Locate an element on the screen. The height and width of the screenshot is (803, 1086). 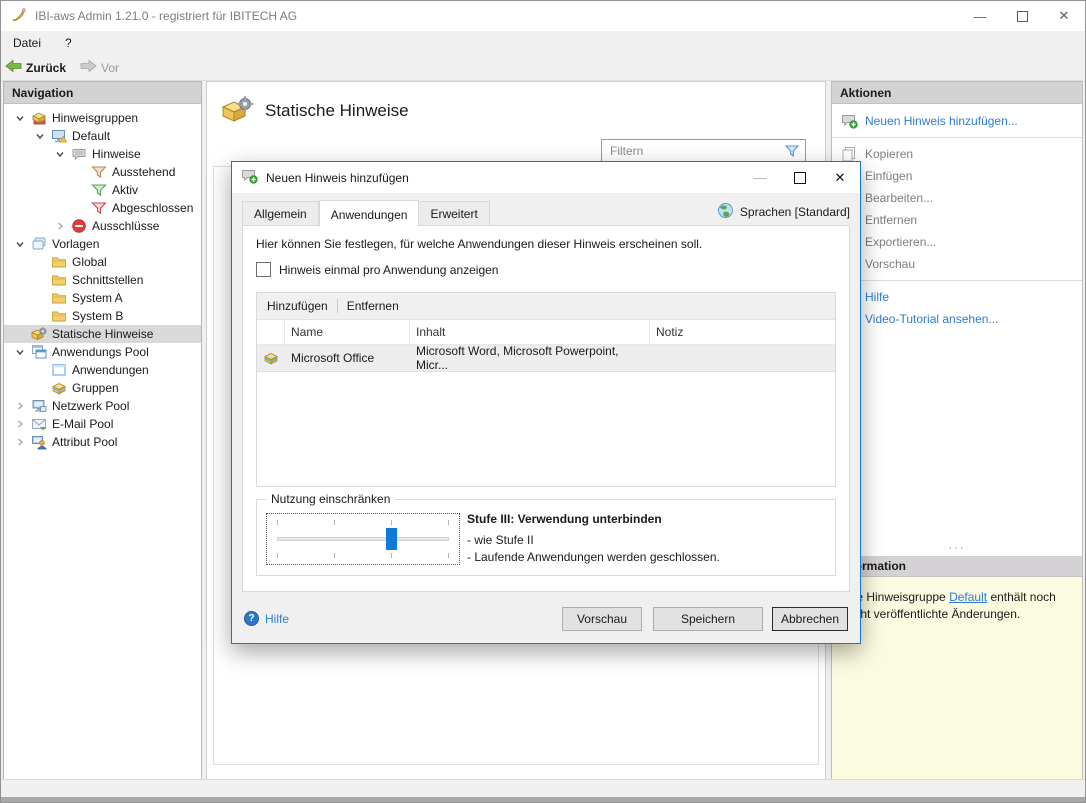
filter-input is located at coordinates (703, 151).